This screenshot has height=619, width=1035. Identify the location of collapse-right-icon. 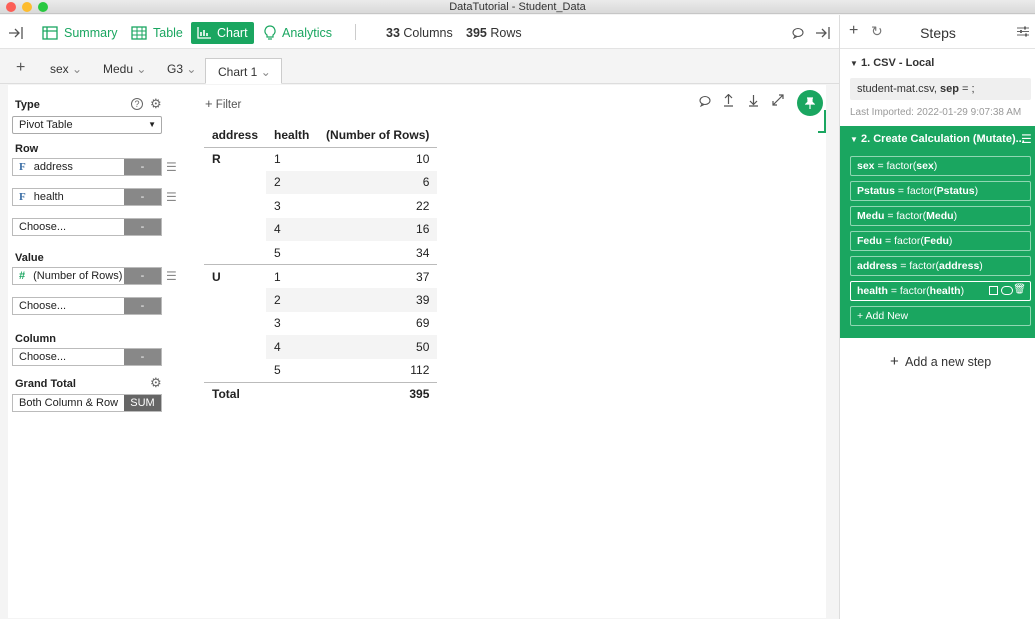
(823, 33).